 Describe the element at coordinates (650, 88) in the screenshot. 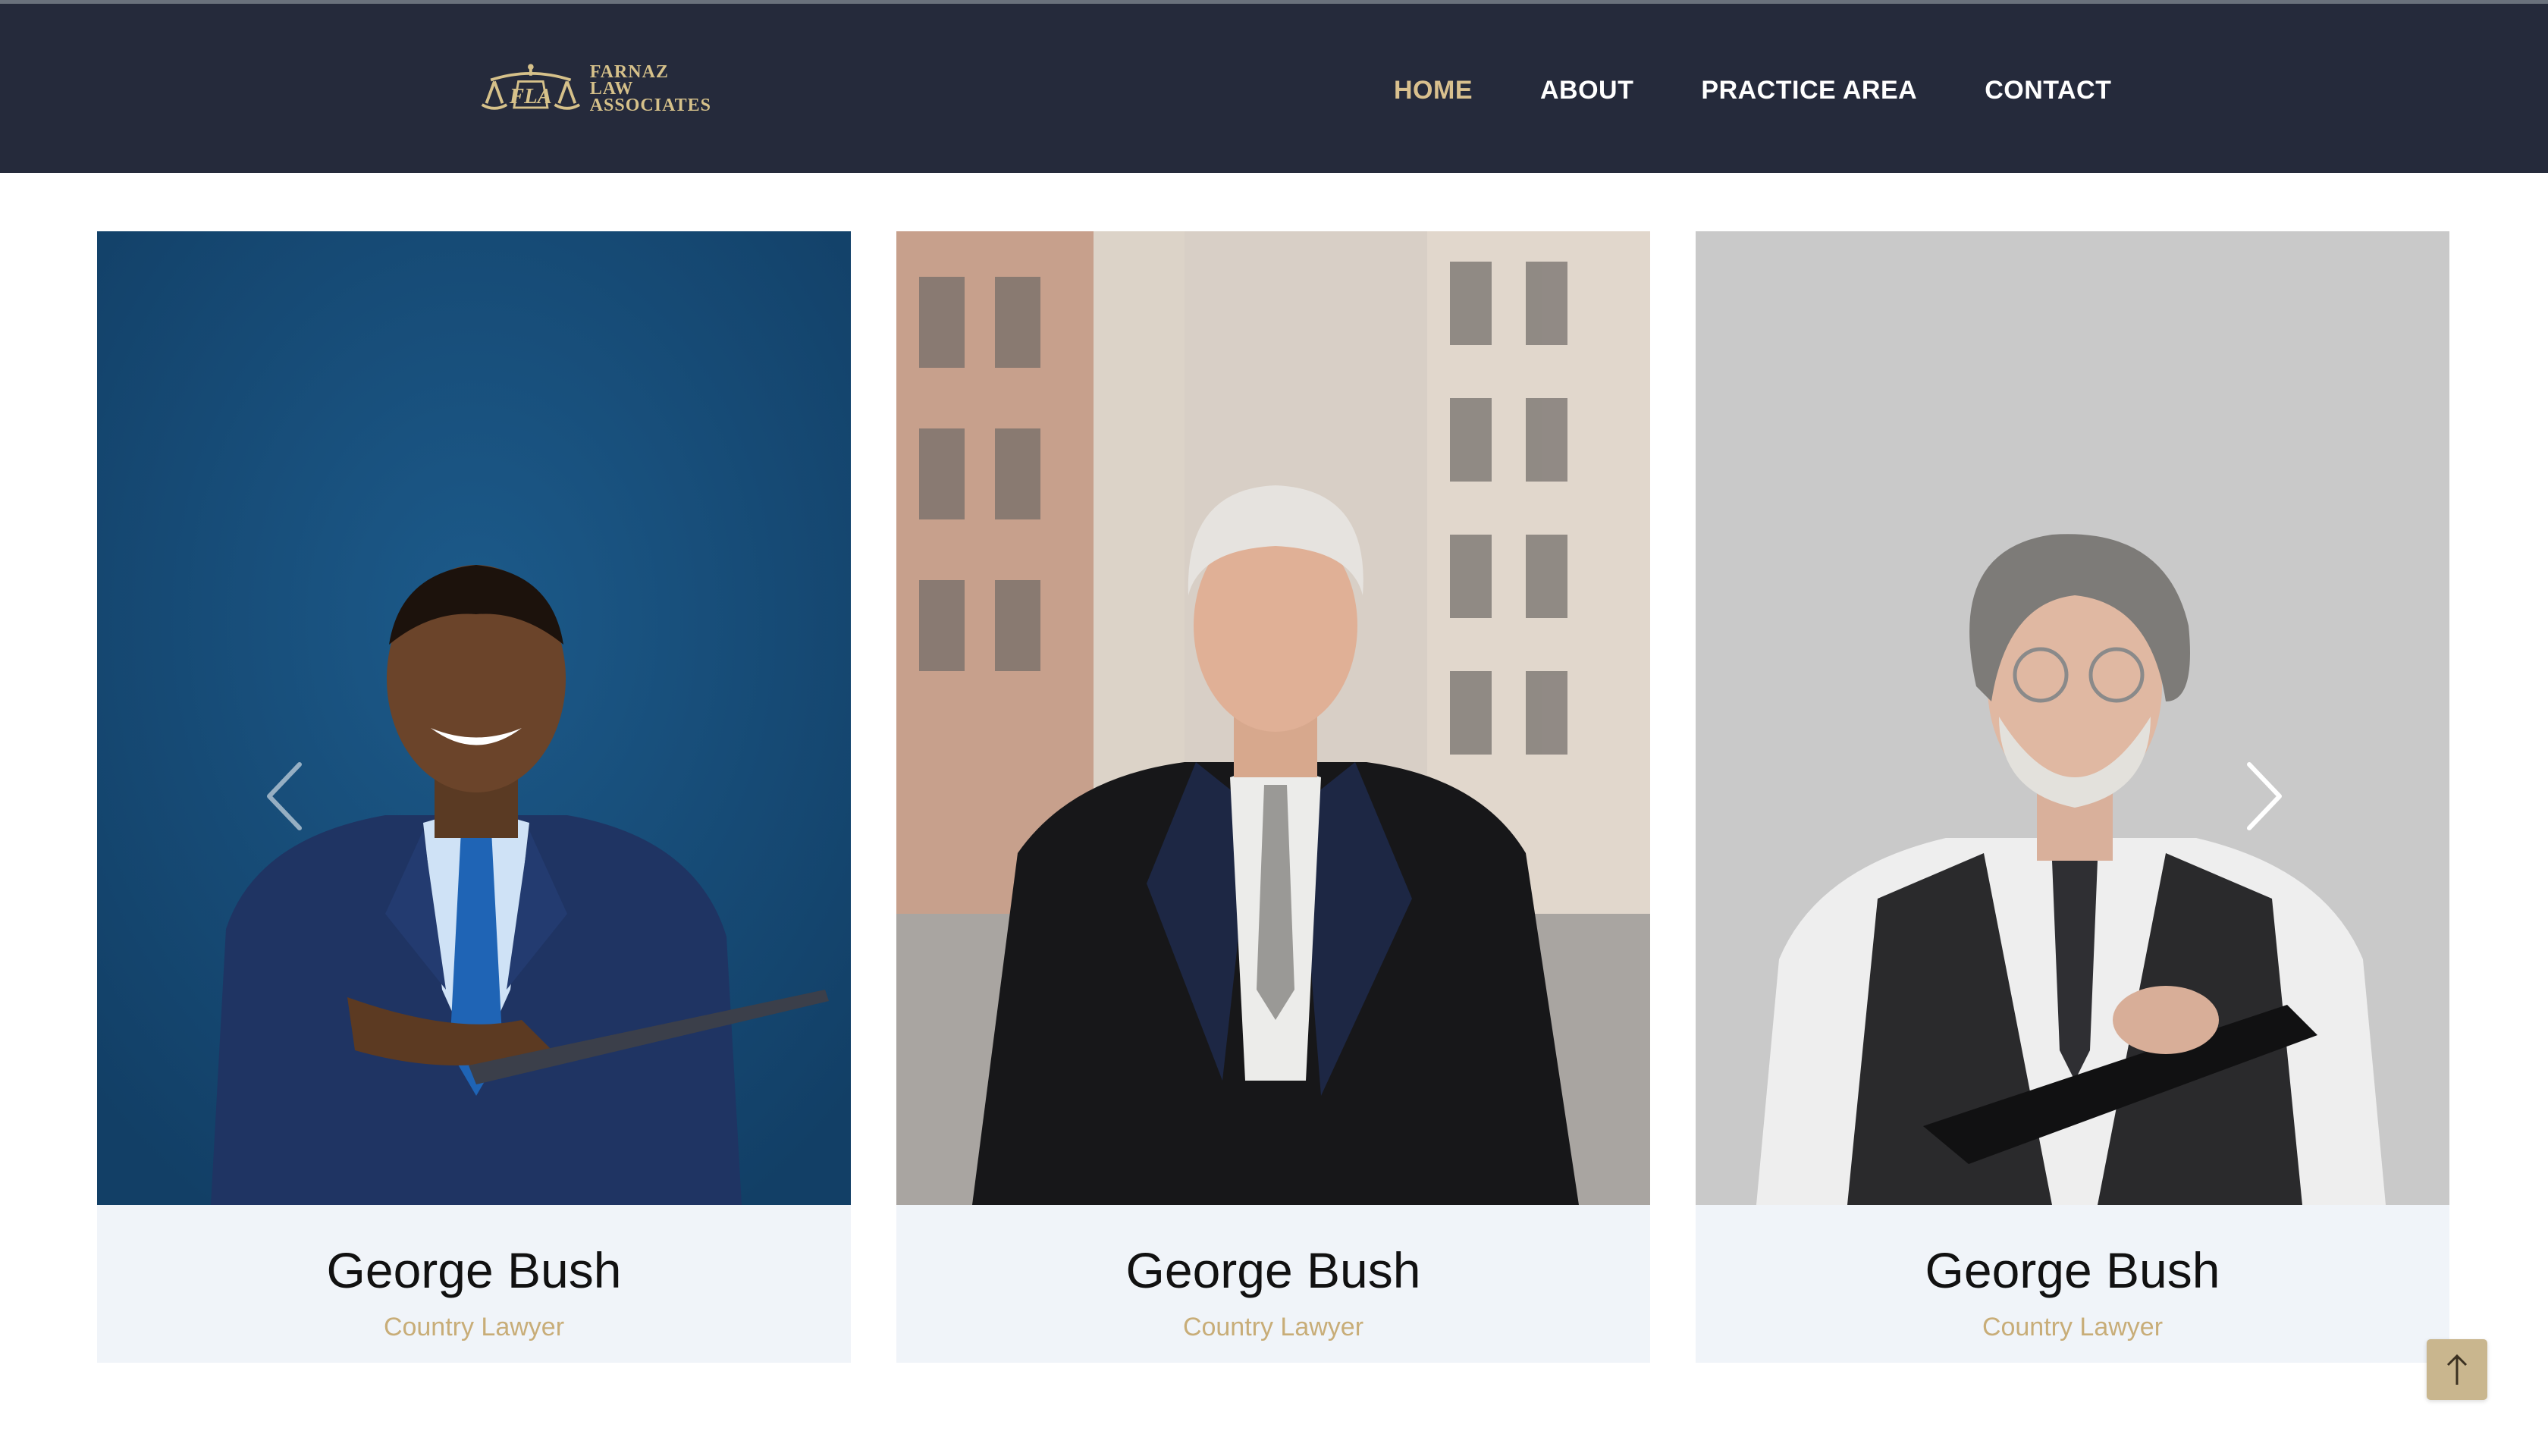

I see `logo-wordmark: FARNAZ LAW ASSOCIATES` at that location.